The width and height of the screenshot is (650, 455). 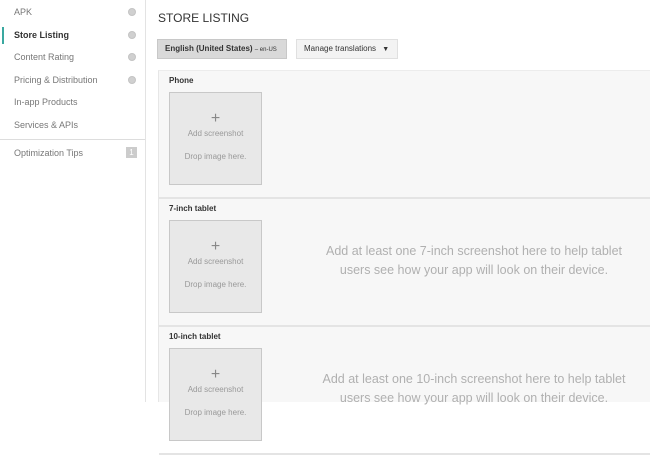 What do you see at coordinates (193, 208) in the screenshot?
I see `section-label: 7-inch tablet` at bounding box center [193, 208].